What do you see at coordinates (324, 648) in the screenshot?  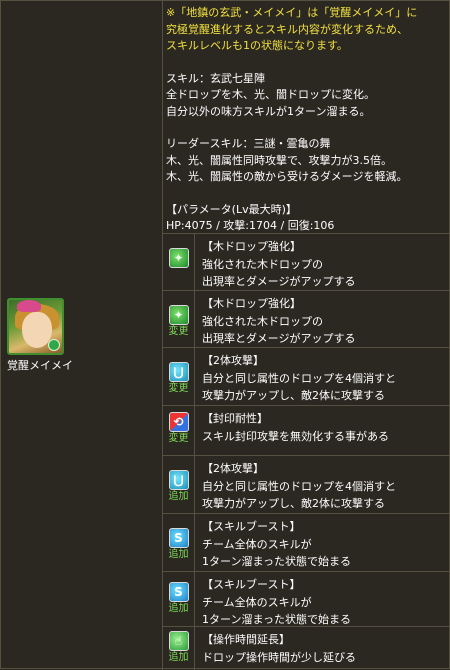 I see `awakening-description: 【操作時間延長】 ドロップ操作時間が少し延びる` at bounding box center [324, 648].